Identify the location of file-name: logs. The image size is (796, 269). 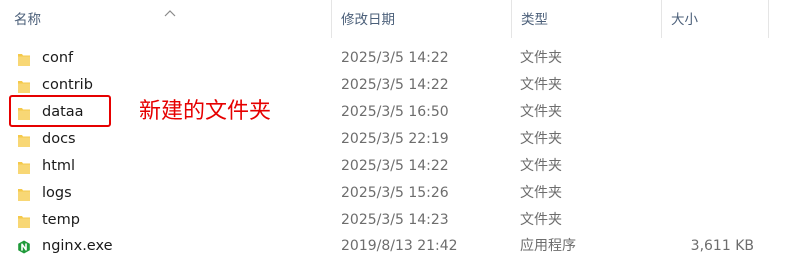
(57, 193).